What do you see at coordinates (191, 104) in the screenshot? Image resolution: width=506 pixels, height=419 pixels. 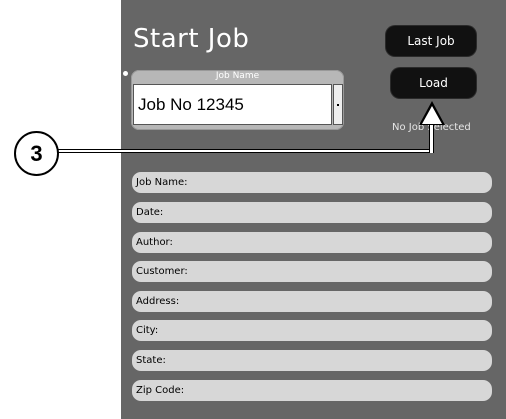 I see `picker-value: Job No 12345` at bounding box center [191, 104].